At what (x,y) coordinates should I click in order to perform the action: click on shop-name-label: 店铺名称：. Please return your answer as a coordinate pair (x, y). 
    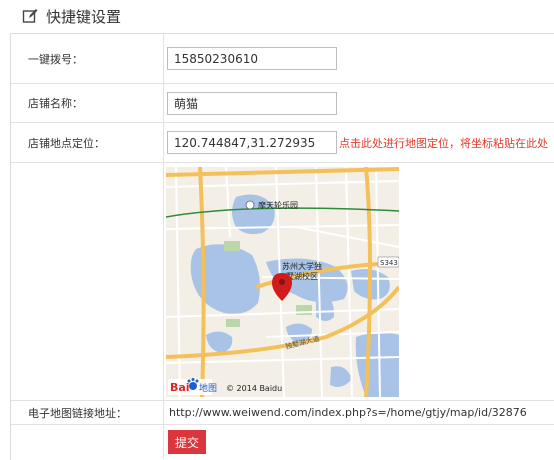
    Looking at the image, I should click on (87, 103).